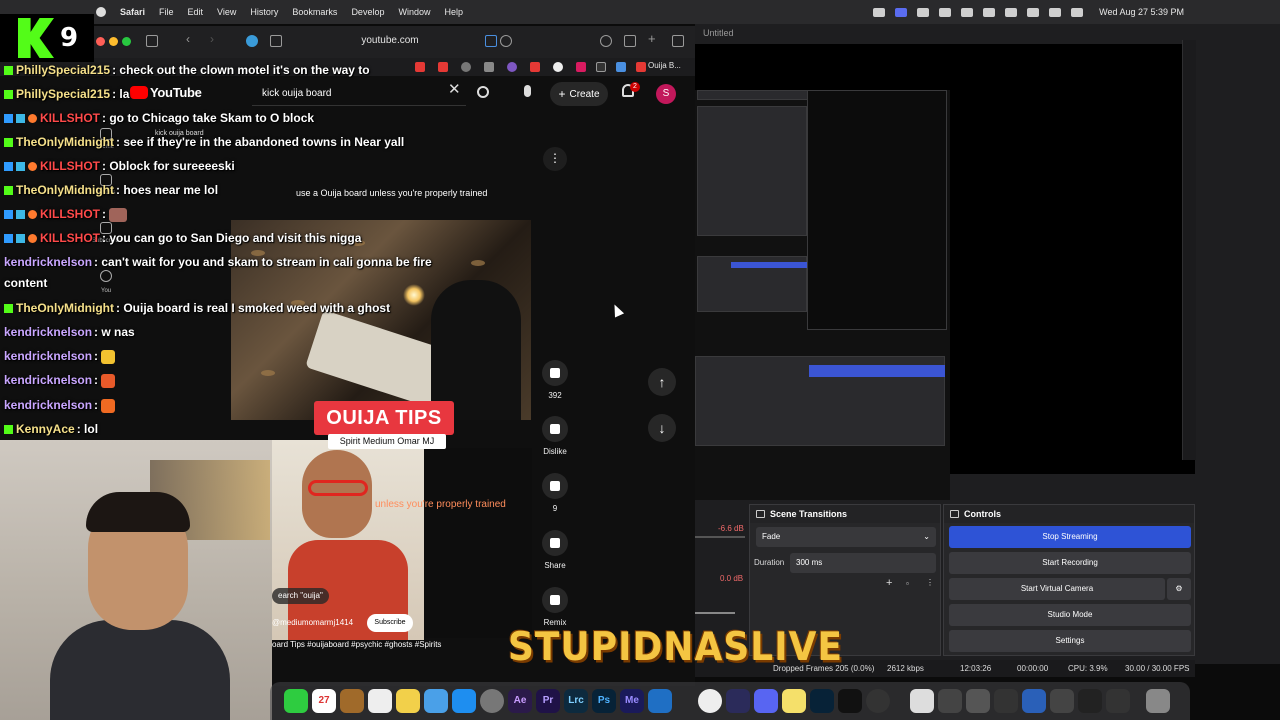 The width and height of the screenshot is (1280, 720). What do you see at coordinates (1070, 615) in the screenshot?
I see `studio-mode-button: Studio Mode` at bounding box center [1070, 615].